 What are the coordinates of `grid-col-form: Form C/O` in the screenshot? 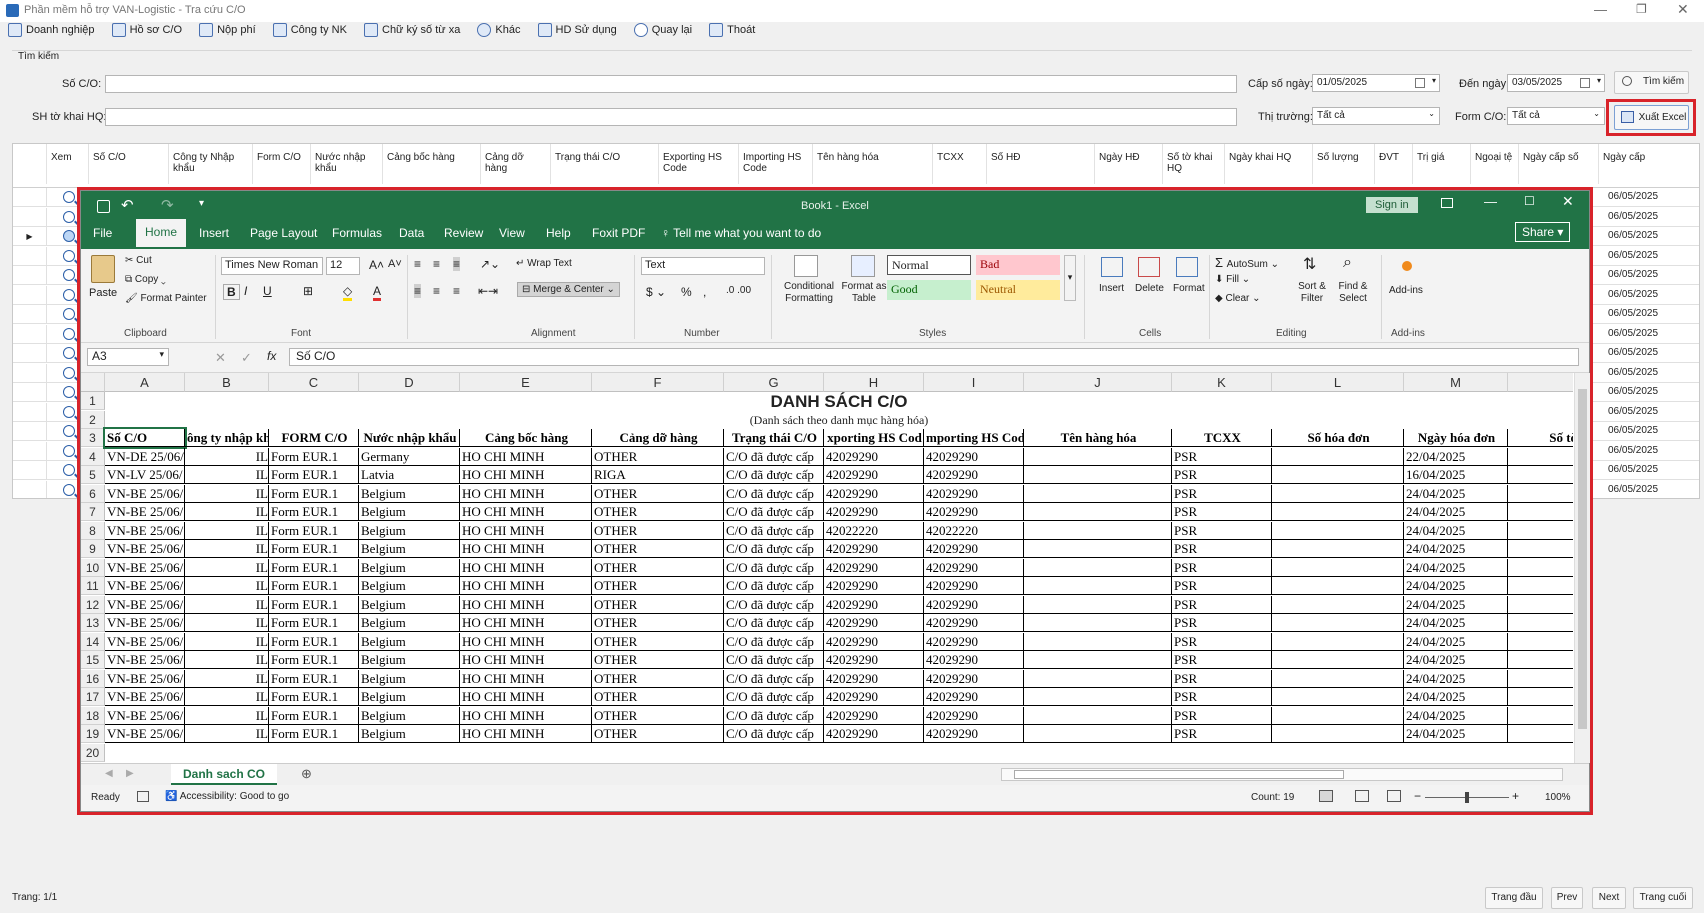 It's located at (282, 164).